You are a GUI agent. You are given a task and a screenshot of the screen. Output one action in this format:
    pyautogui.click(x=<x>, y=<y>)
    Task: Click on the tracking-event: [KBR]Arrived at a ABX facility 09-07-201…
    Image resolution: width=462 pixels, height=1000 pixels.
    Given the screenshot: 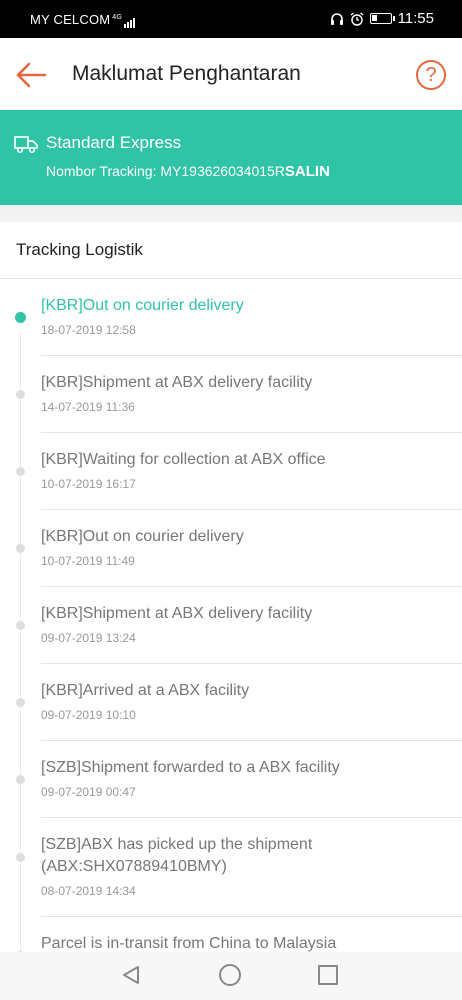 What is the action you would take?
    pyautogui.click(x=231, y=702)
    